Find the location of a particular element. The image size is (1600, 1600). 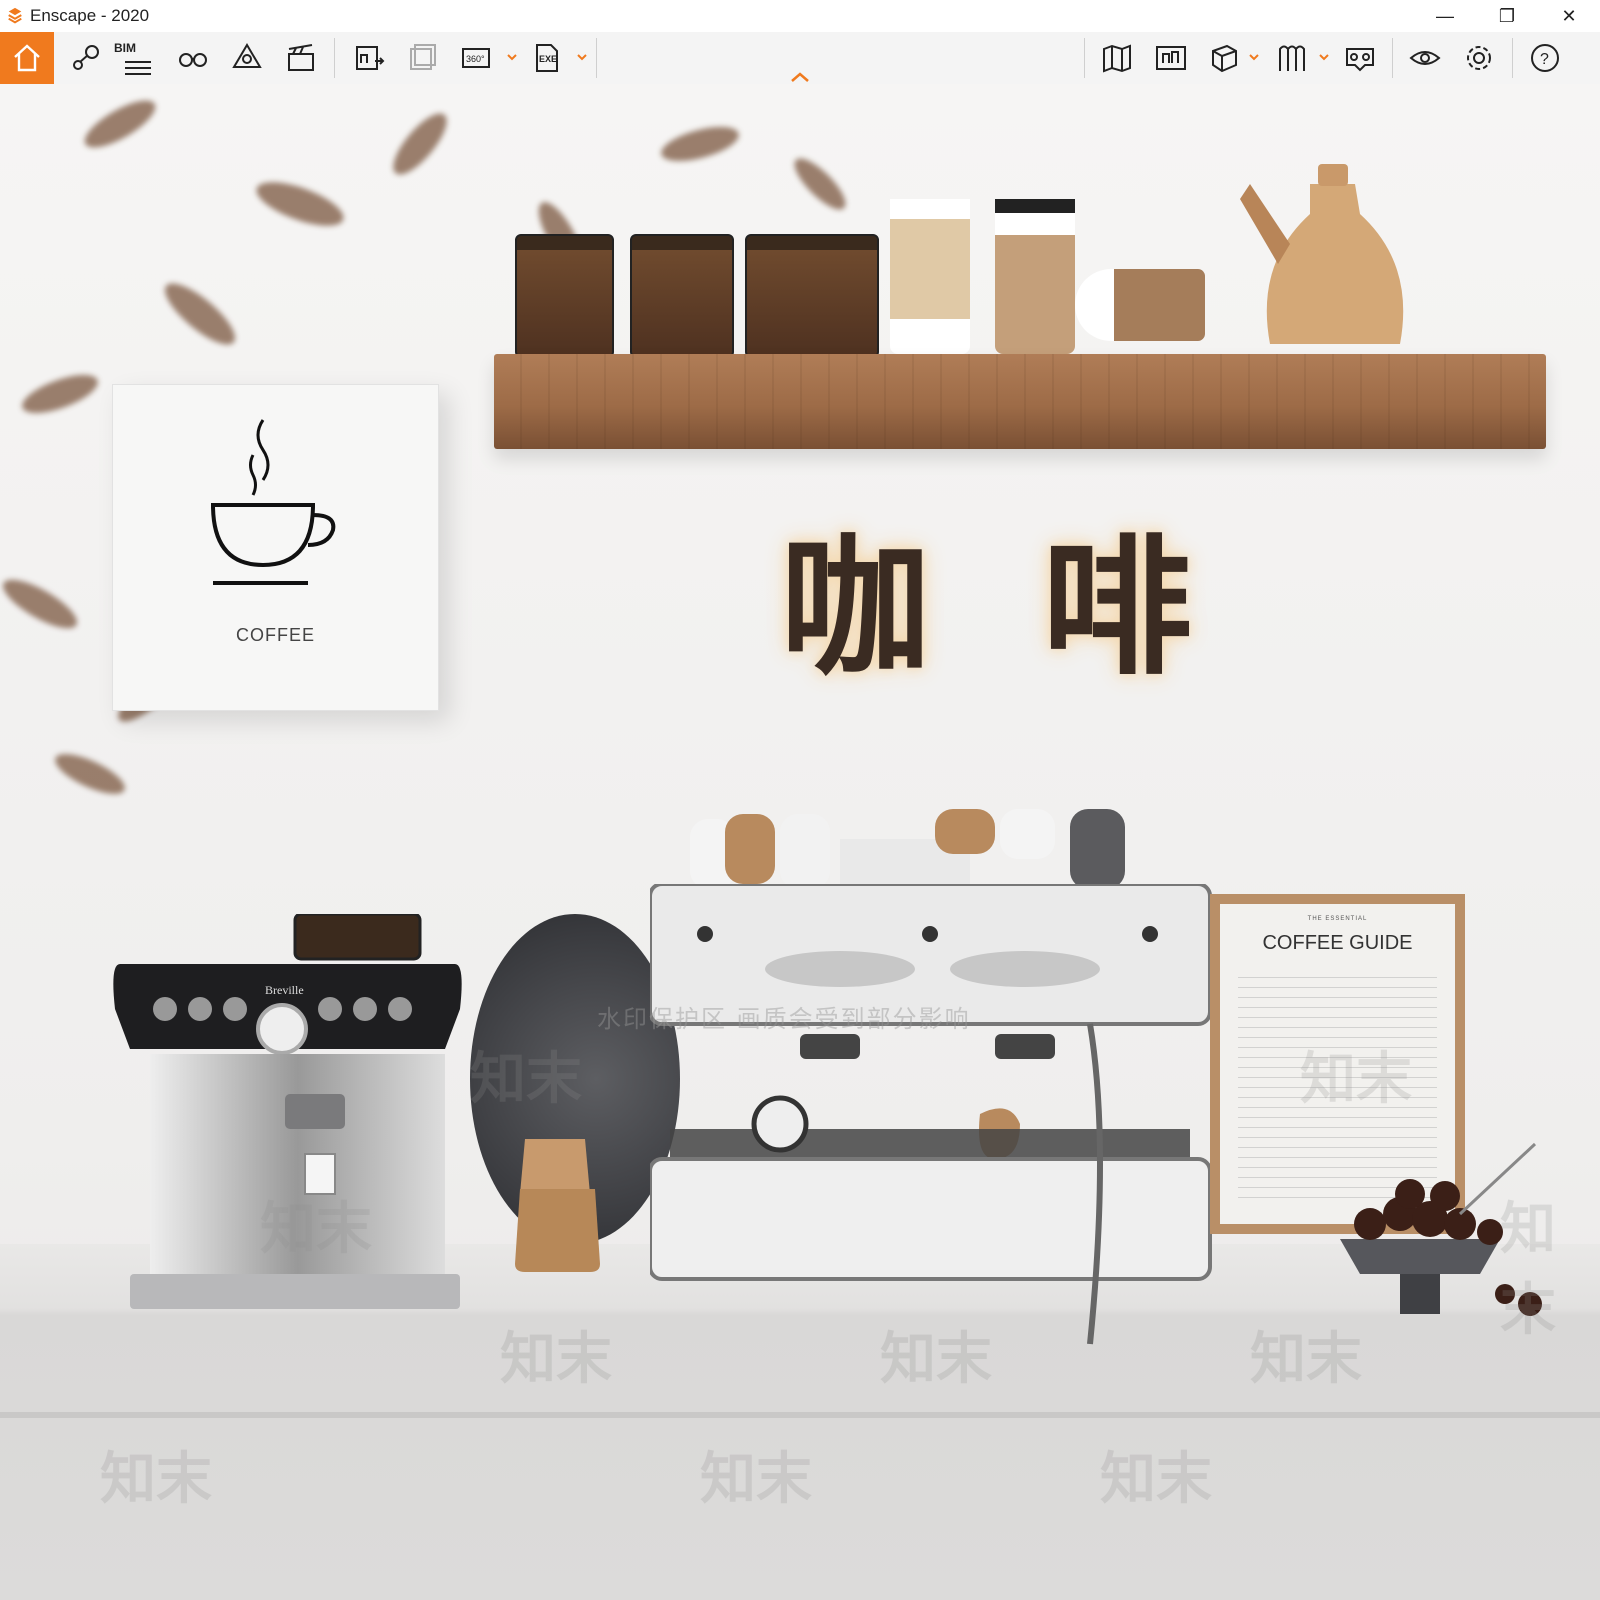

watermark-notice: 水印保护区 画质会受到部分影响 is located at coordinates (784, 1019).